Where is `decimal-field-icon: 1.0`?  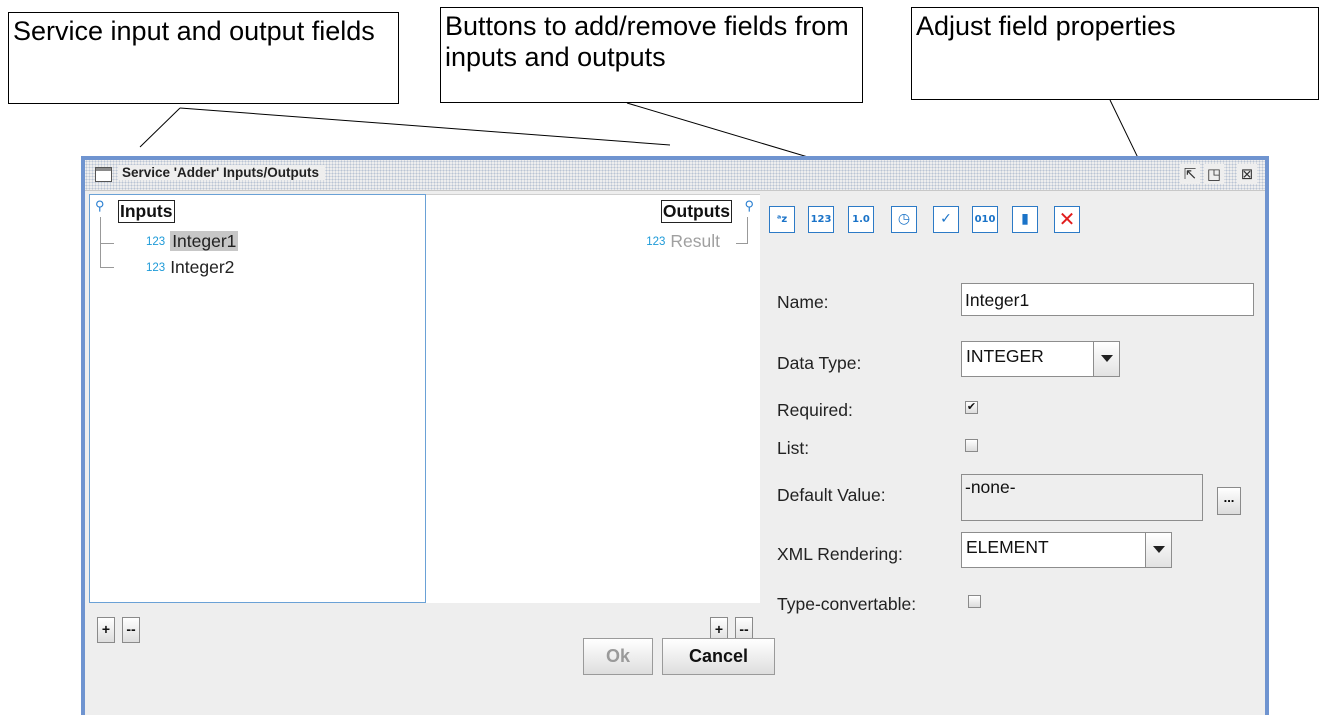 decimal-field-icon: 1.0 is located at coordinates (861, 219).